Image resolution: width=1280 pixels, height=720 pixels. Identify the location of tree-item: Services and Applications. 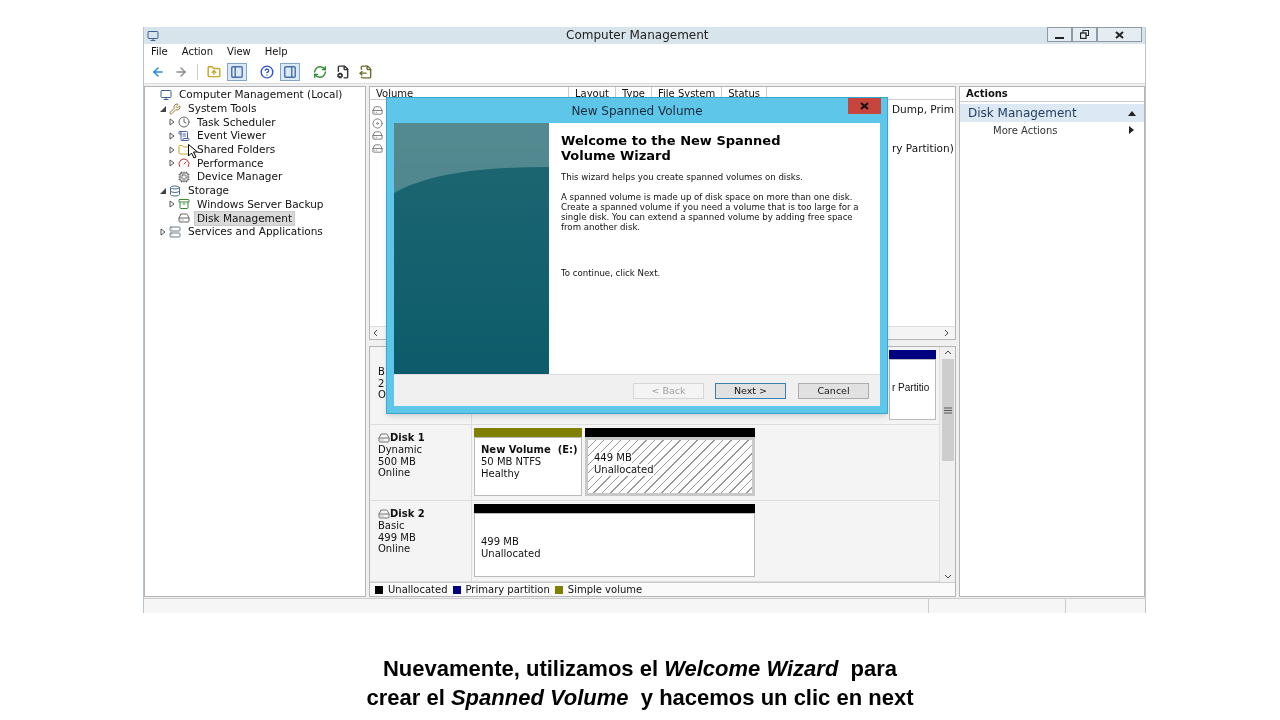
(255, 232).